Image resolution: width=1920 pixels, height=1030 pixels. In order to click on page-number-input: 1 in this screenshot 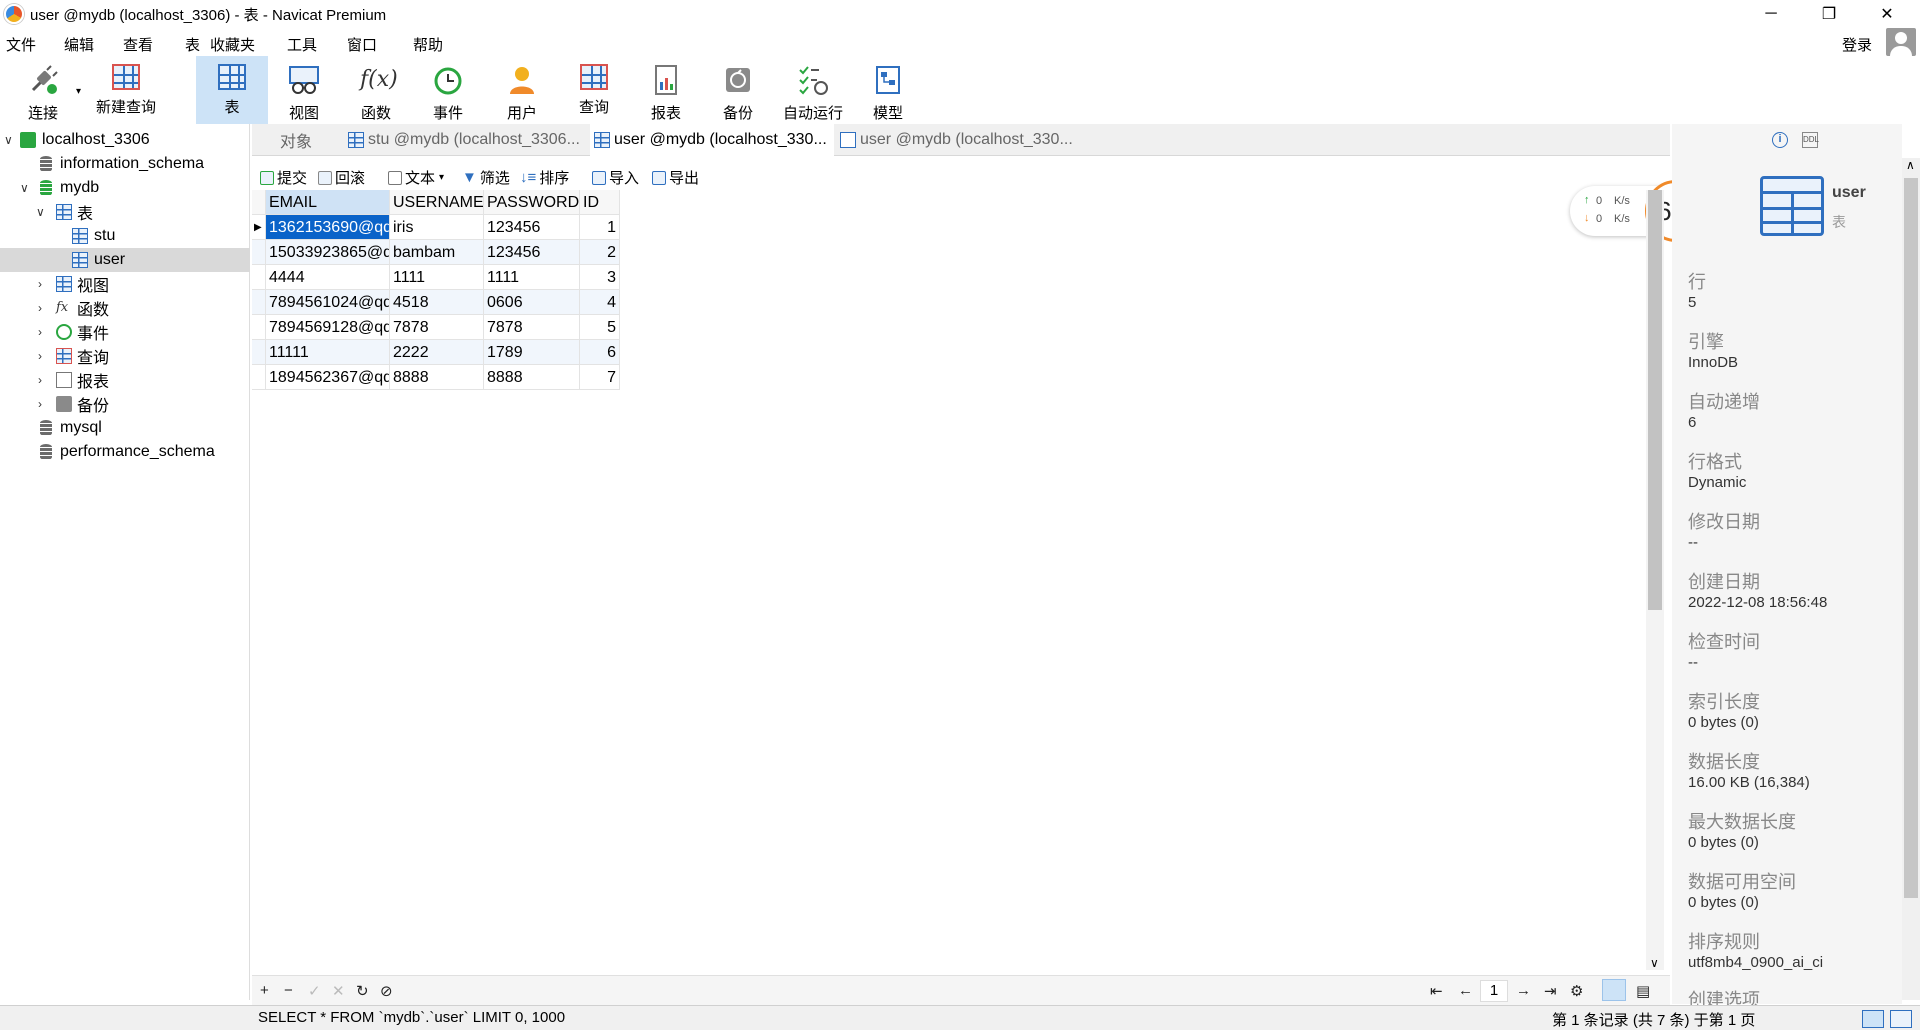, I will do `click(1494, 991)`.